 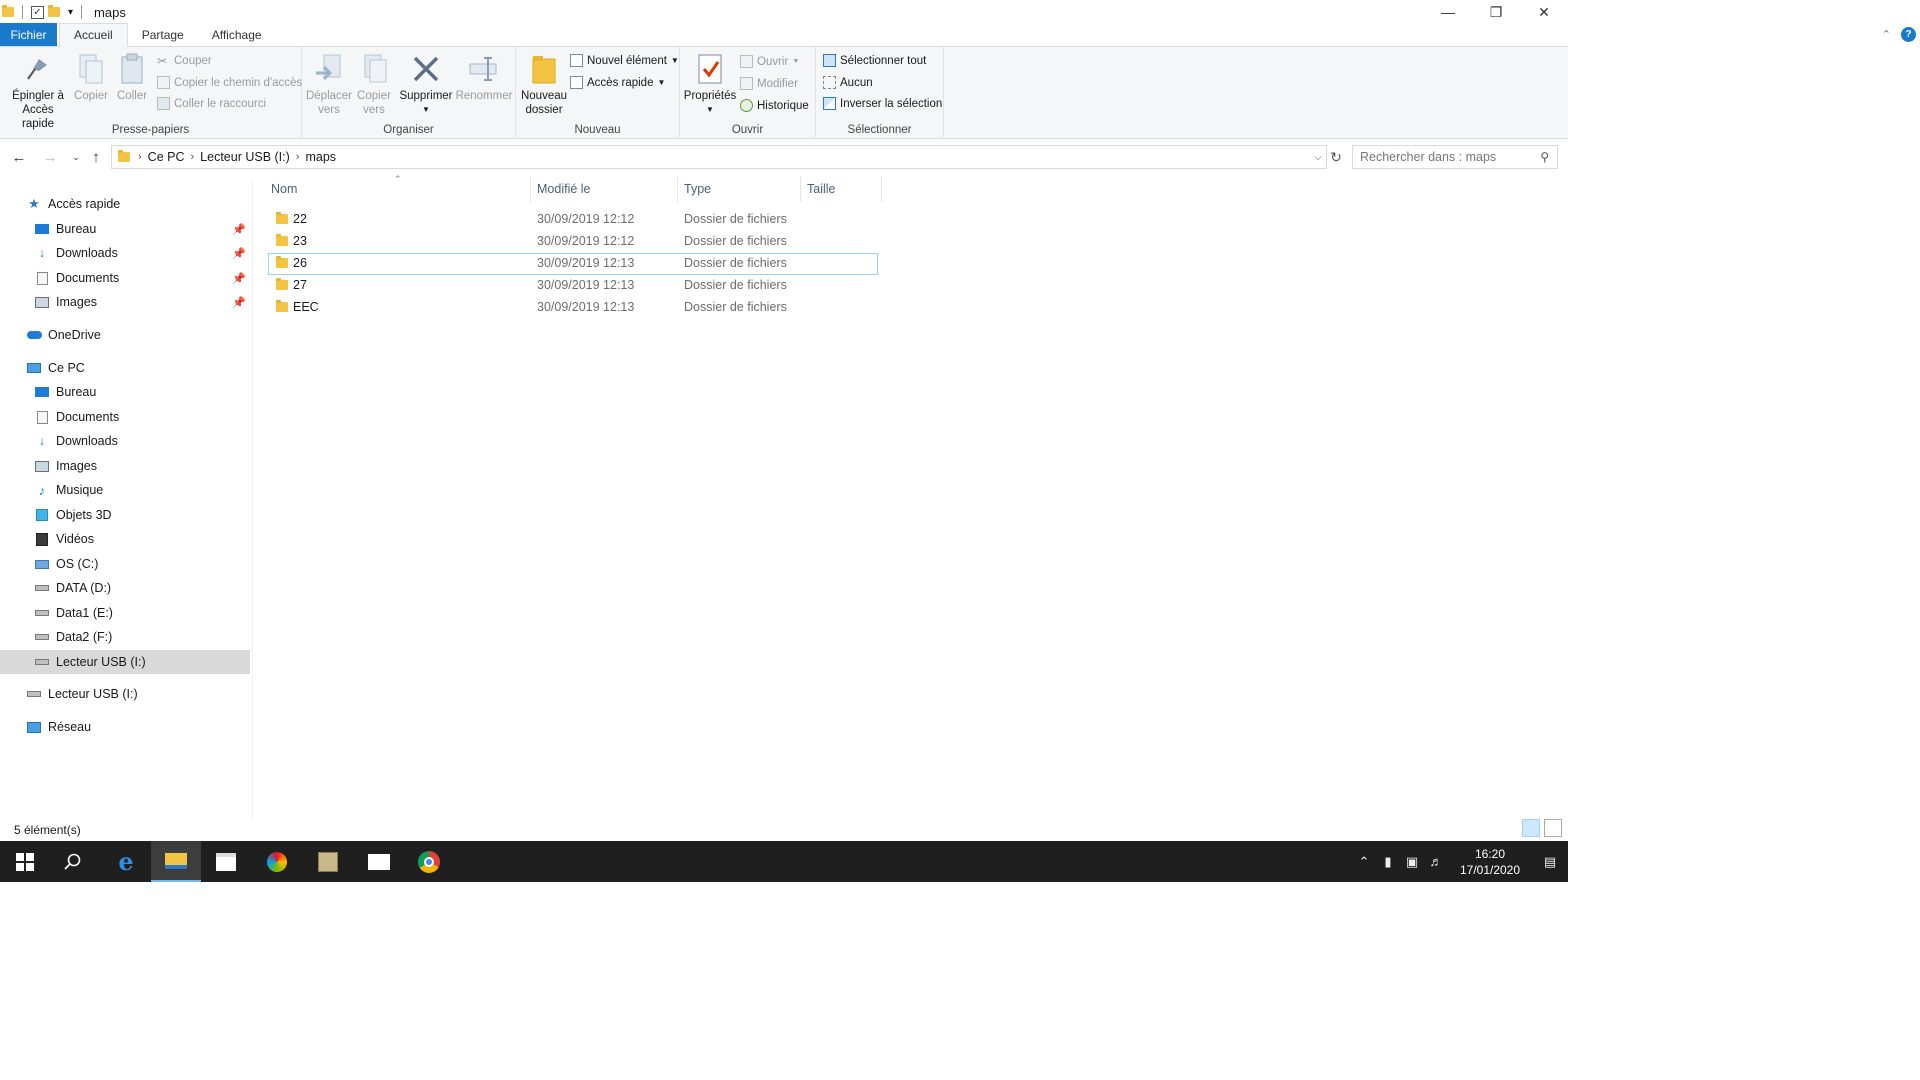 I want to click on mail-button, so click(x=379, y=861).